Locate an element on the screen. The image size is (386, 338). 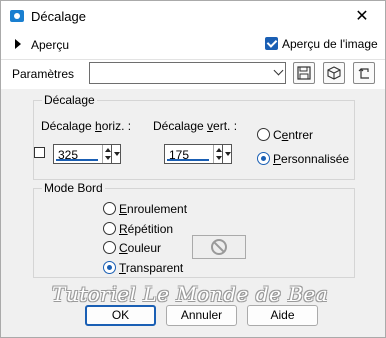
vert-label-pre: Décalage is located at coordinates (180, 126).